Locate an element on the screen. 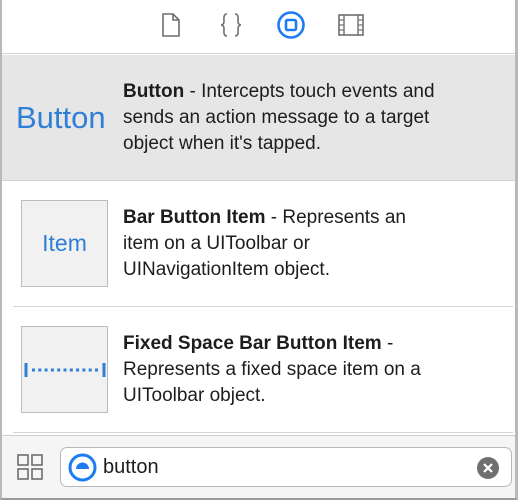 The width and height of the screenshot is (518, 500). item-name: Fixed Space Bar Button Item is located at coordinates (252, 343).